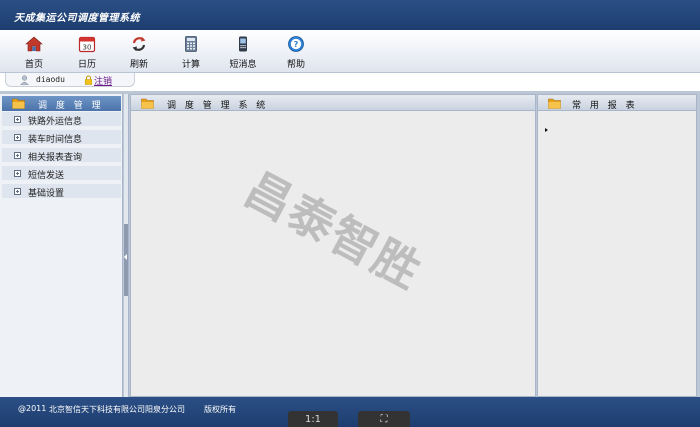  What do you see at coordinates (117, 409) in the screenshot?
I see `company-name: 北京智信天下科技有限公司阳泉分公司` at bounding box center [117, 409].